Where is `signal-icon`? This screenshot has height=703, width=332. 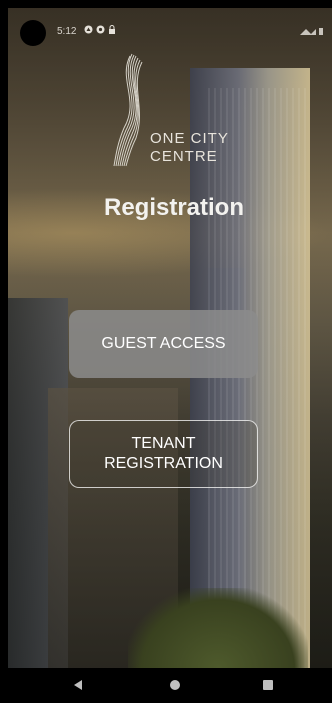
signal-icon is located at coordinates (312, 32).